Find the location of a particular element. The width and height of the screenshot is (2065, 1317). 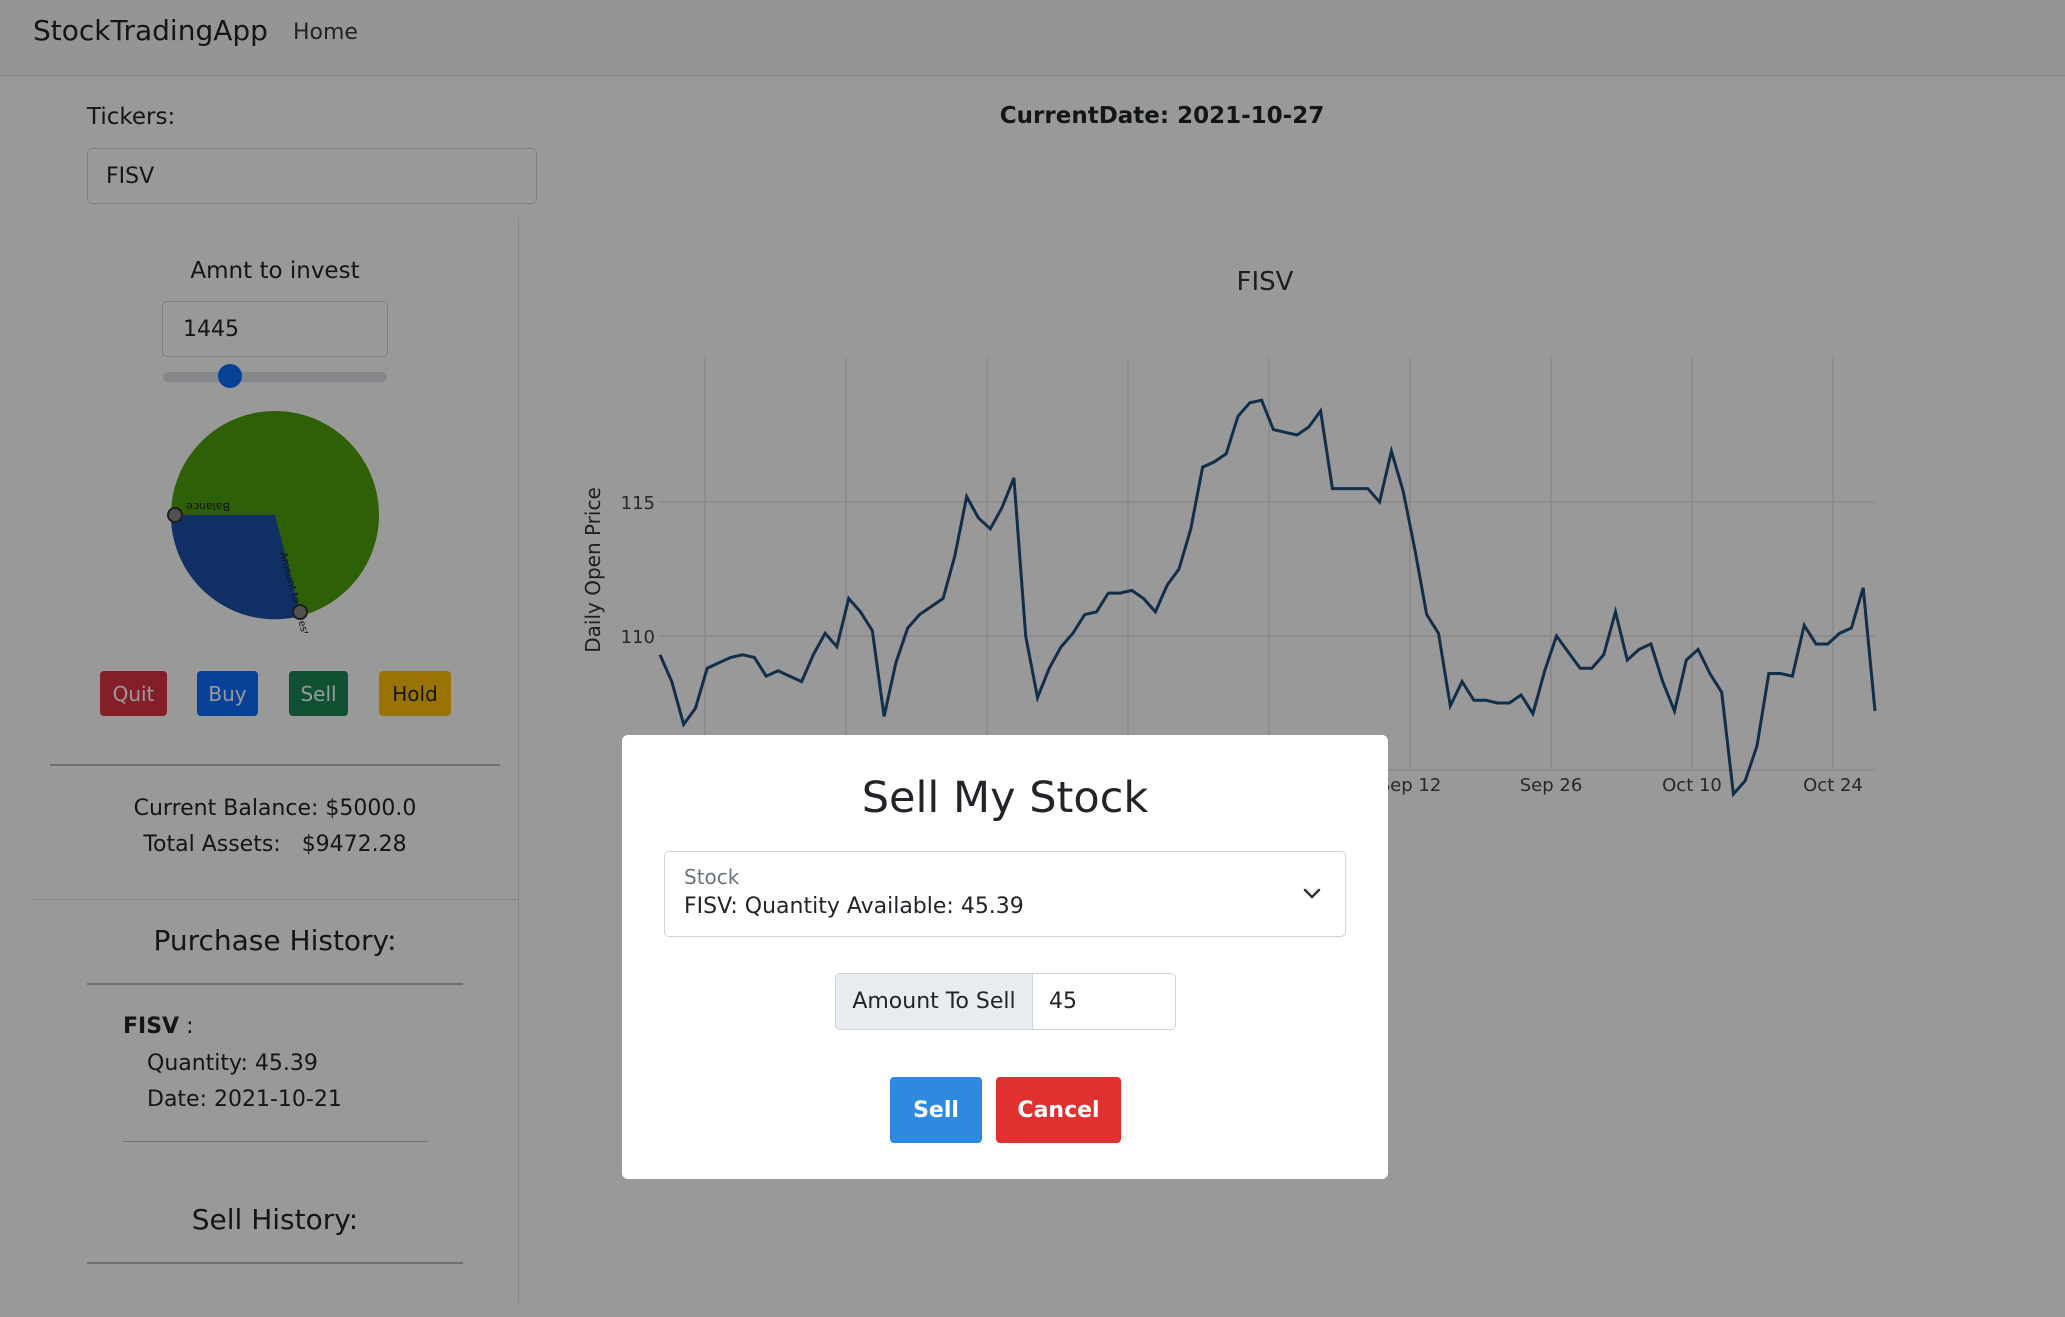

modal-title: Sell My Stock is located at coordinates (1005, 798).